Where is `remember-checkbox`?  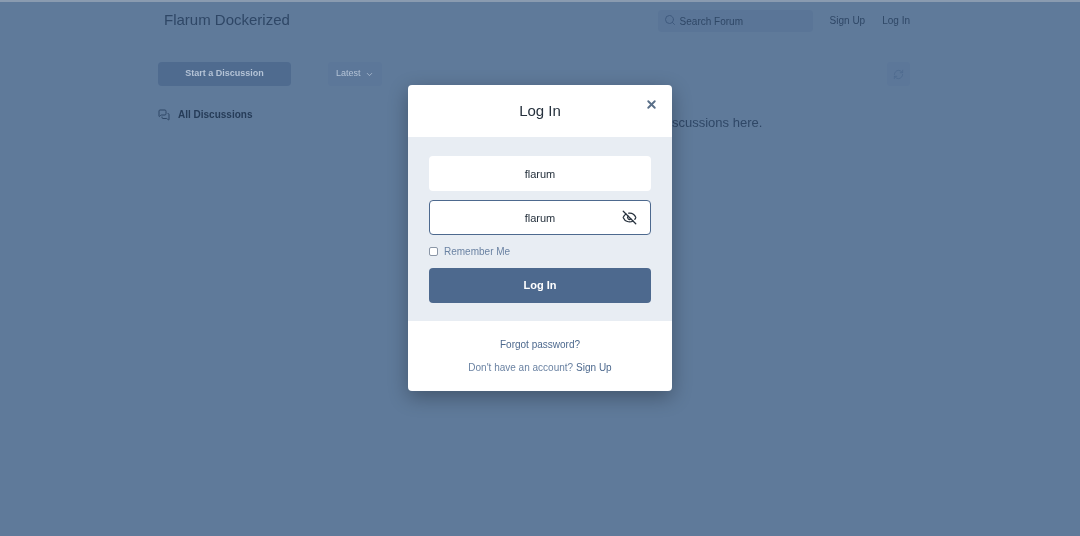 remember-checkbox is located at coordinates (433, 251).